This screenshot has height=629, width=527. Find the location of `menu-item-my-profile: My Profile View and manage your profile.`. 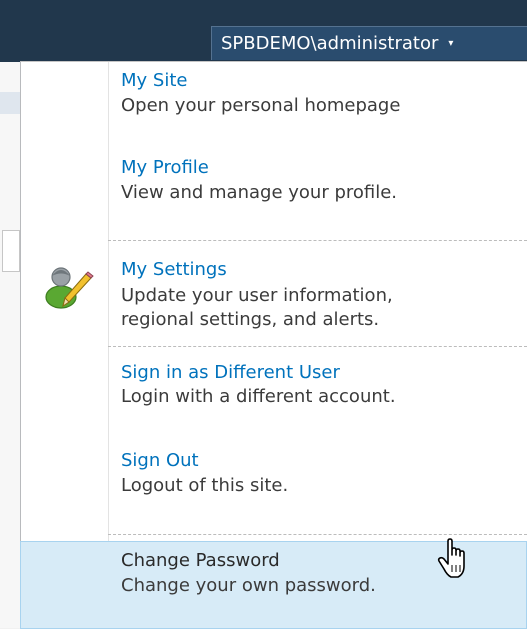

menu-item-my-profile: My Profile View and manage your profile. is located at coordinates (274, 197).